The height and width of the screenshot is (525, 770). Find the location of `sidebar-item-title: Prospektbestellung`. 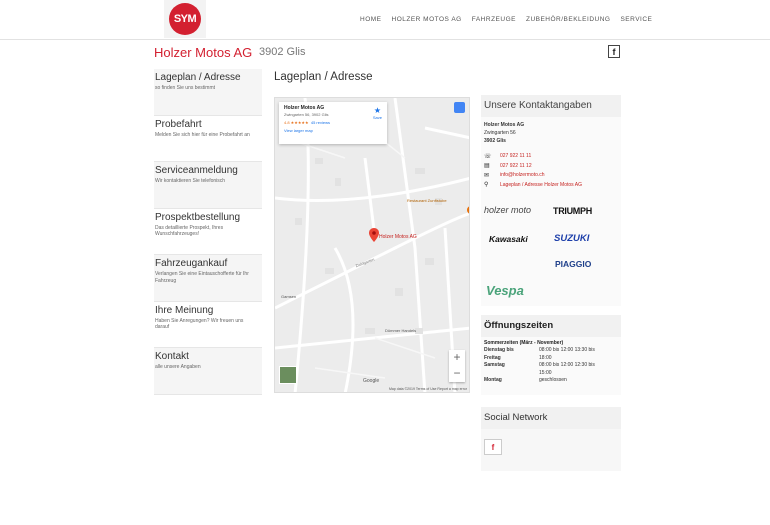

sidebar-item-title: Prospektbestellung is located at coordinates (198, 217).